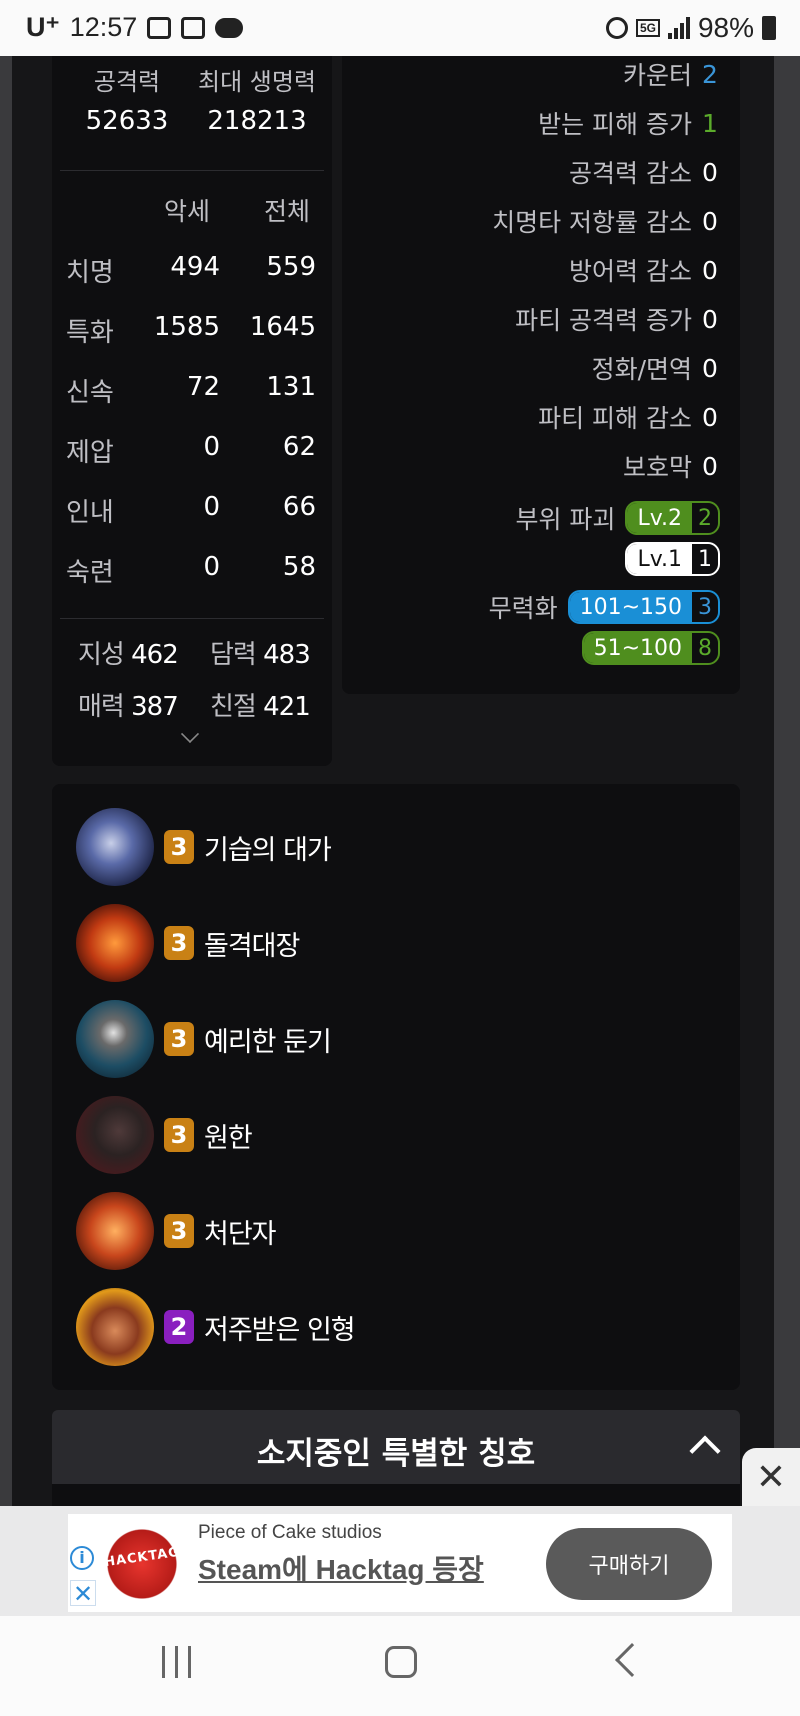 The height and width of the screenshot is (1716, 800). Describe the element at coordinates (287, 211) in the screenshot. I see `total-column-header: 전체` at that location.